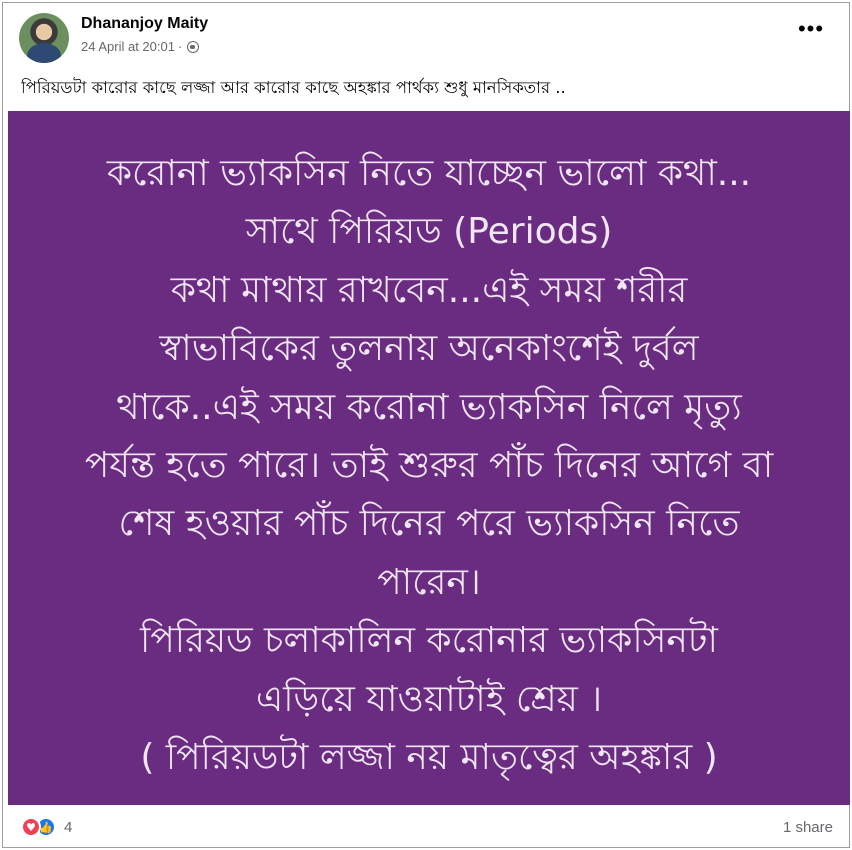 Image resolution: width=852 pixels, height=850 pixels. What do you see at coordinates (429, 582) in the screenshot?
I see `post-image-text-line: পারেন।` at bounding box center [429, 582].